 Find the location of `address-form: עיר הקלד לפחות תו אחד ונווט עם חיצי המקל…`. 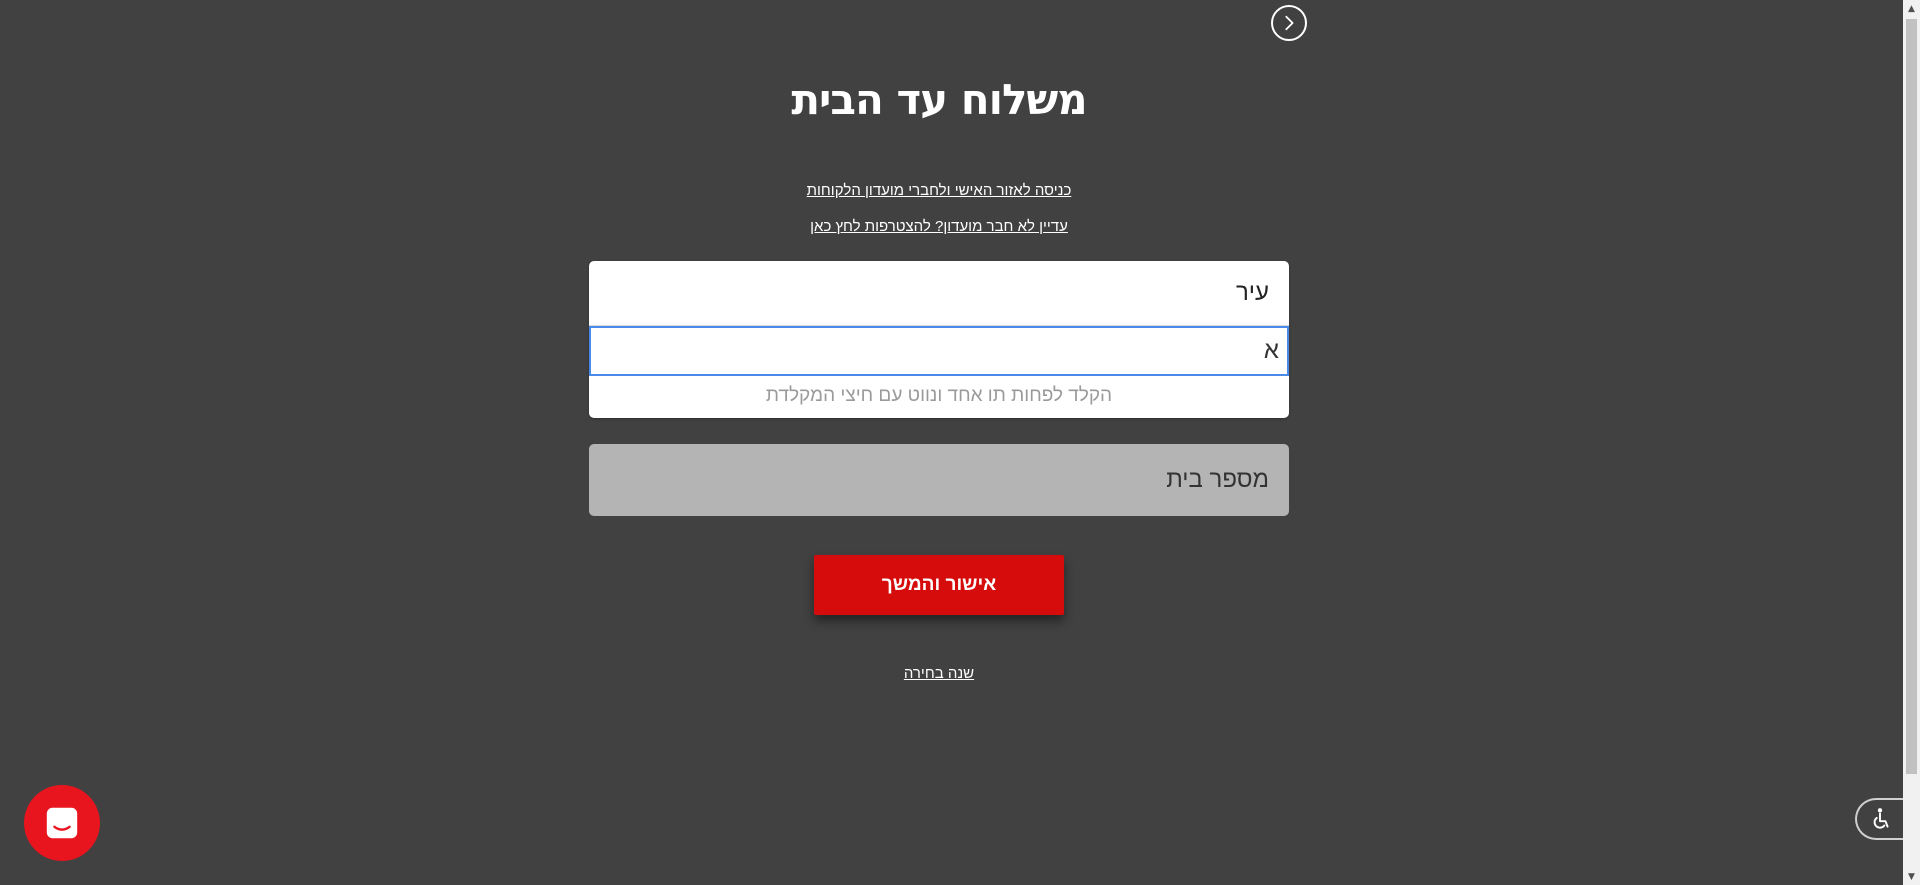

address-form: עיר הקלד לפחות תו אחד ונווט עם חיצי המקל… is located at coordinates (939, 388).